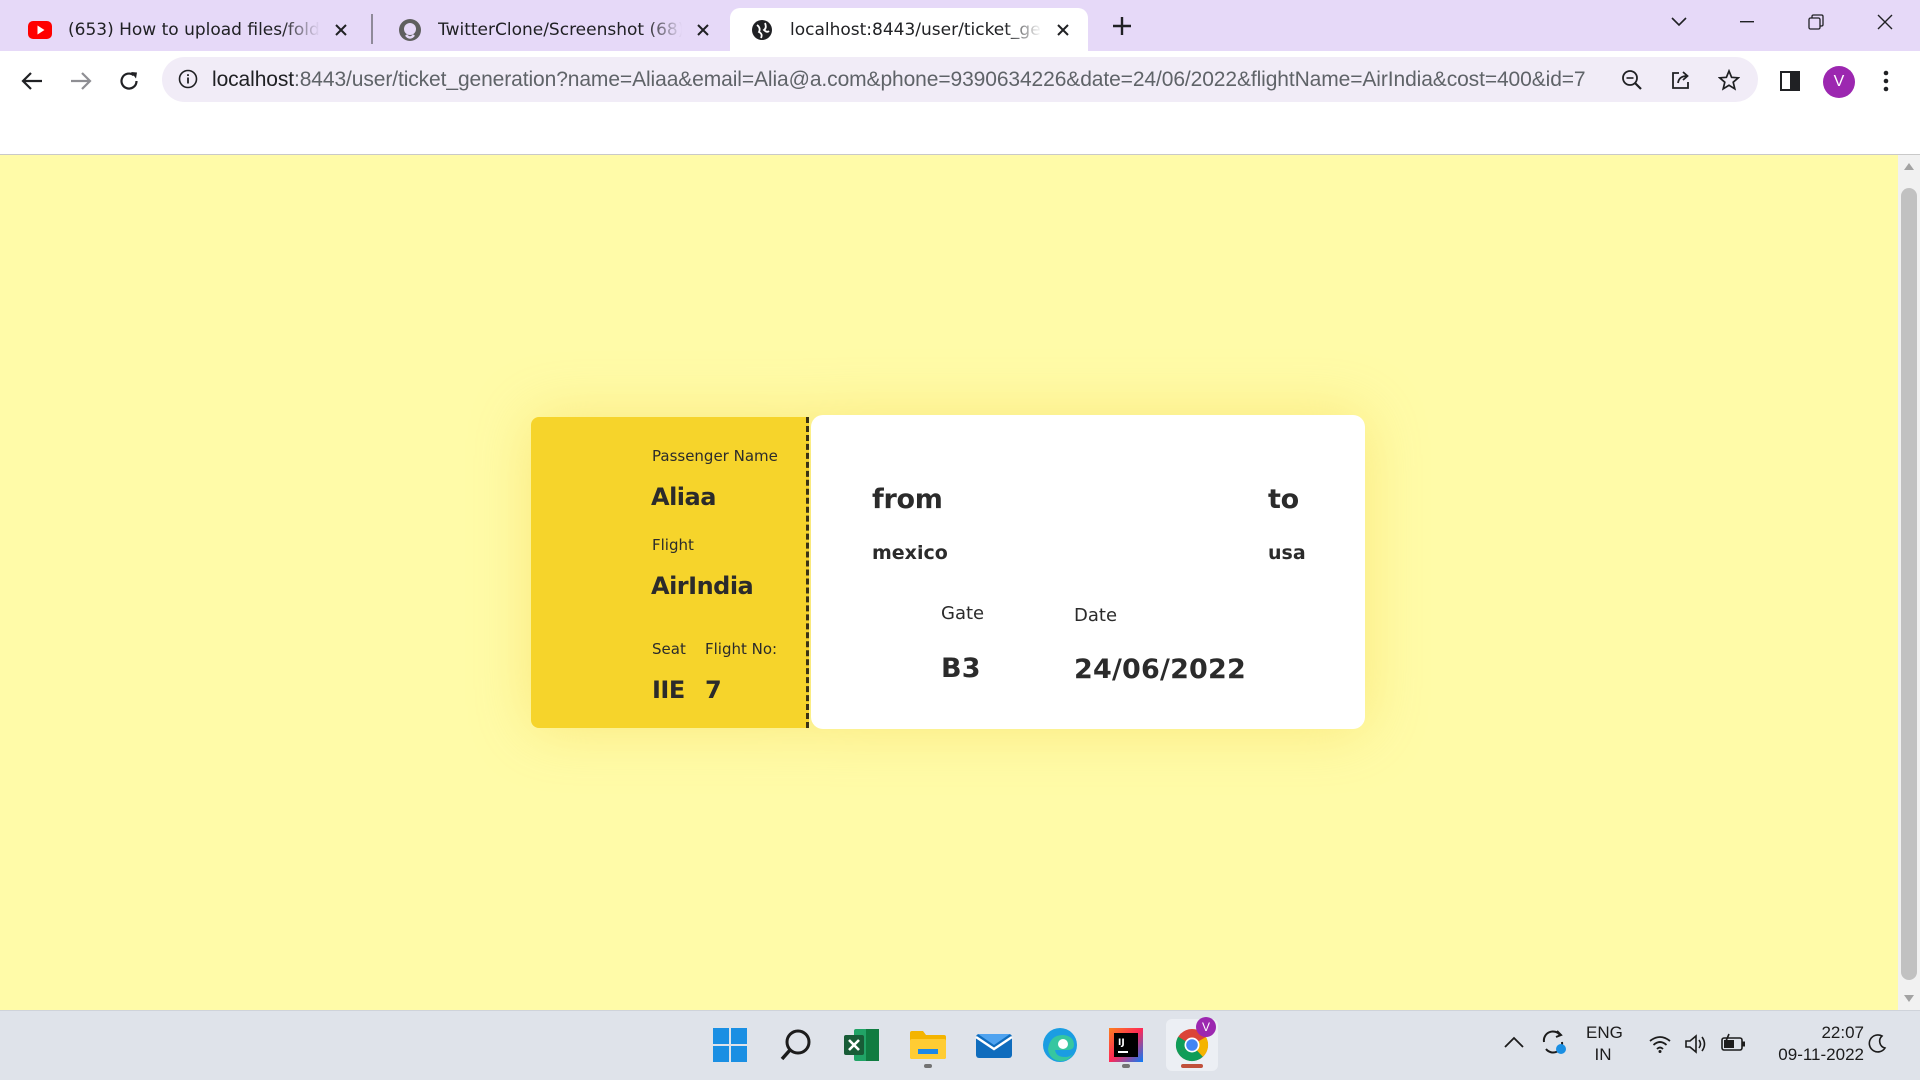  I want to click on globe-icon, so click(762, 30).